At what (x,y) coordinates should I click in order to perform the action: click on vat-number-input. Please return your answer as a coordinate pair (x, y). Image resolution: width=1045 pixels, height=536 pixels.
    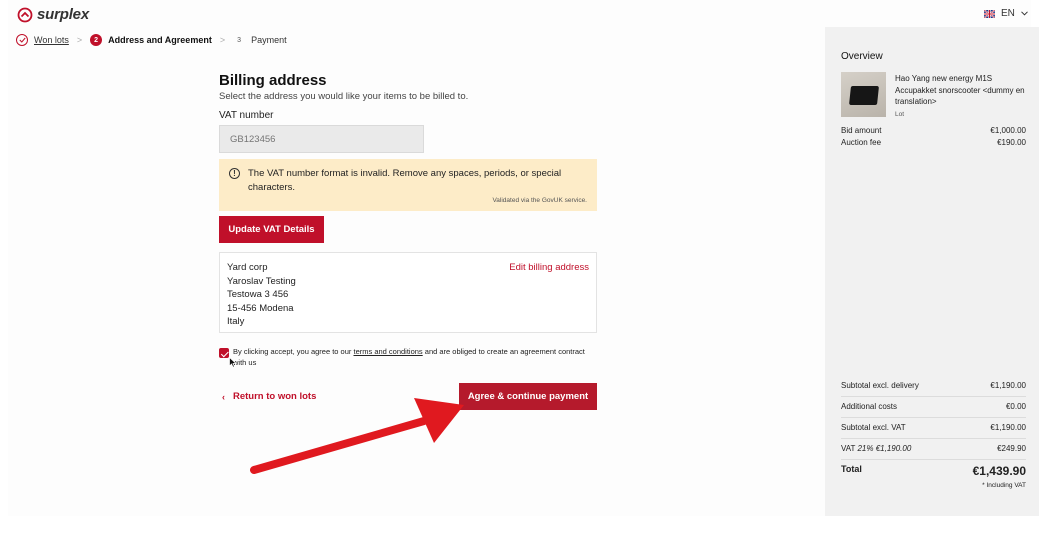
    Looking at the image, I should click on (321, 139).